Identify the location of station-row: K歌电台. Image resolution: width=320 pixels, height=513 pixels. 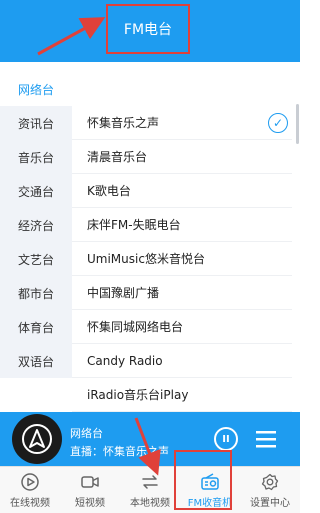
(182, 191).